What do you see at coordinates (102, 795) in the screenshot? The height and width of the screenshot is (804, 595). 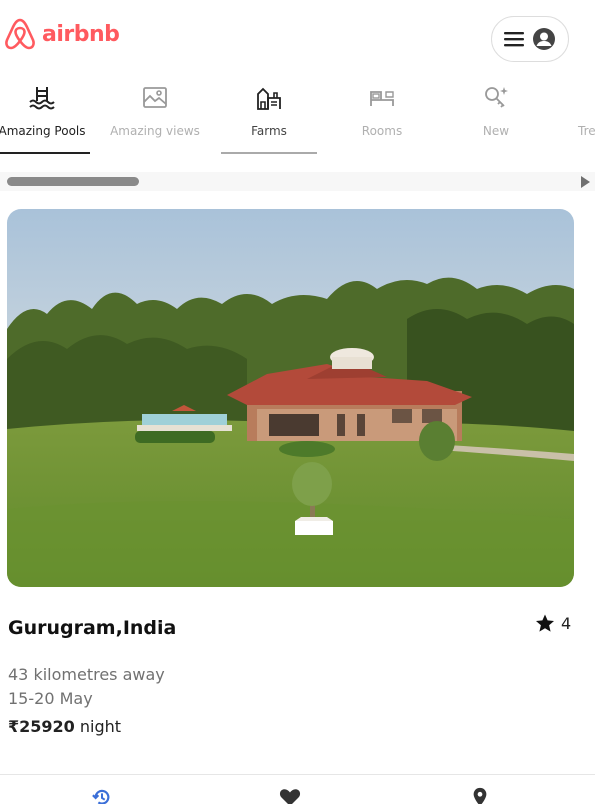 I see `history-icon` at bounding box center [102, 795].